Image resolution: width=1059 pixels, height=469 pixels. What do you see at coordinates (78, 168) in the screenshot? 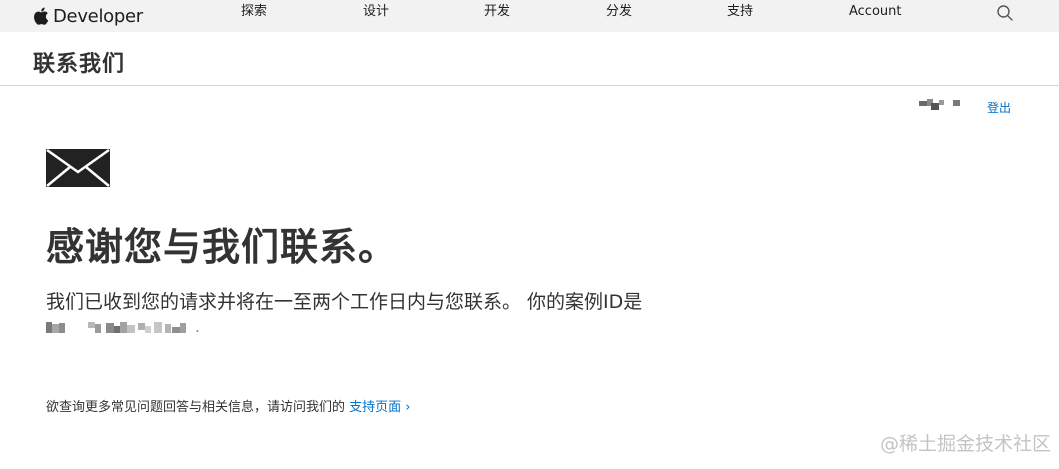
I see `envelope-icon` at bounding box center [78, 168].